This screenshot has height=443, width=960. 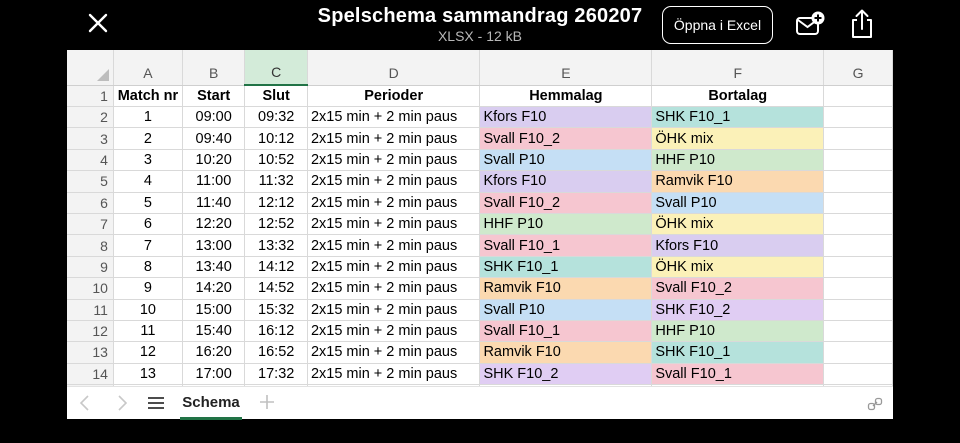 I want to click on table-cell: 10:20, so click(x=214, y=160).